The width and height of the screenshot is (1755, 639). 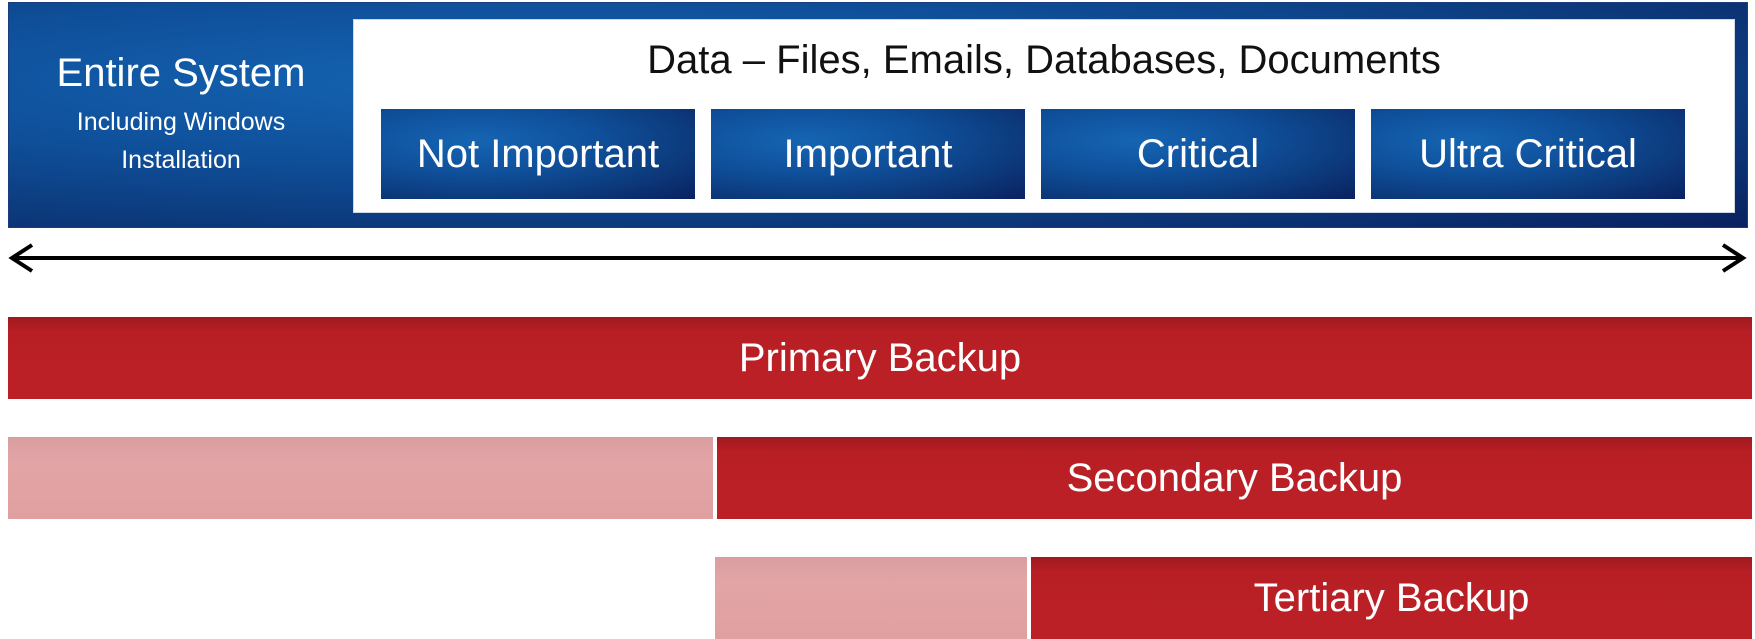 What do you see at coordinates (1234, 478) in the screenshot?
I see `secondary-backup-bar: Secondary Backup` at bounding box center [1234, 478].